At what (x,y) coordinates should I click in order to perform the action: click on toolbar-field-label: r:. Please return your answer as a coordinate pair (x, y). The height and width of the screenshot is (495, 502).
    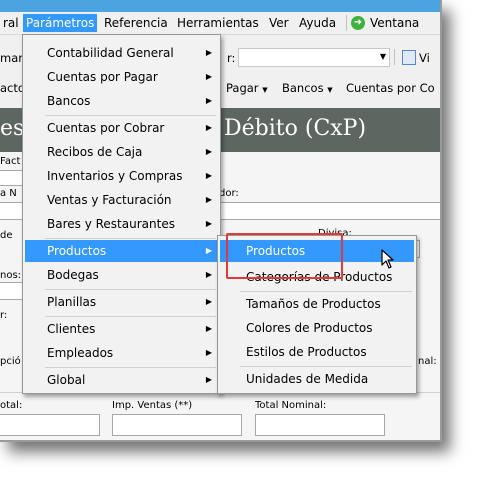
    Looking at the image, I should click on (231, 58).